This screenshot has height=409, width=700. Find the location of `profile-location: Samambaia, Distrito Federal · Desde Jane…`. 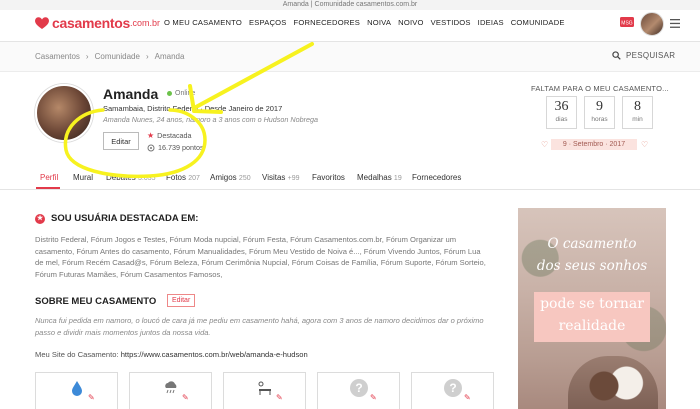

profile-location: Samambaia, Distrito Federal · Desde Jane… is located at coordinates (193, 108).